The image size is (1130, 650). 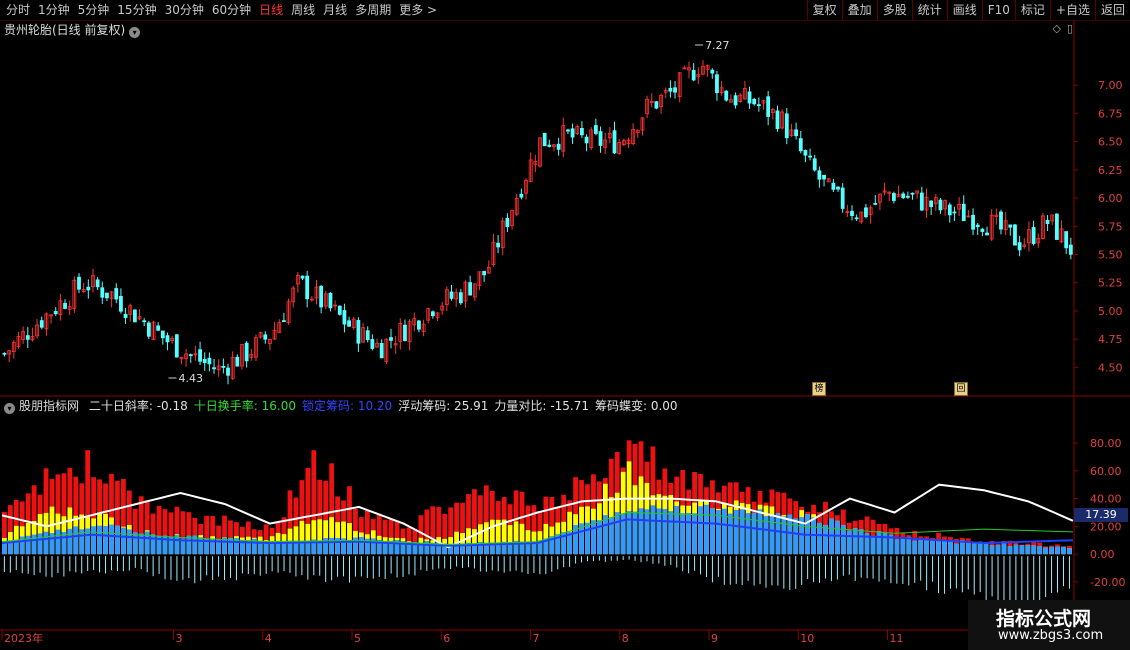 I want to click on price-tick-label: 5.50, so click(x=1110, y=255).